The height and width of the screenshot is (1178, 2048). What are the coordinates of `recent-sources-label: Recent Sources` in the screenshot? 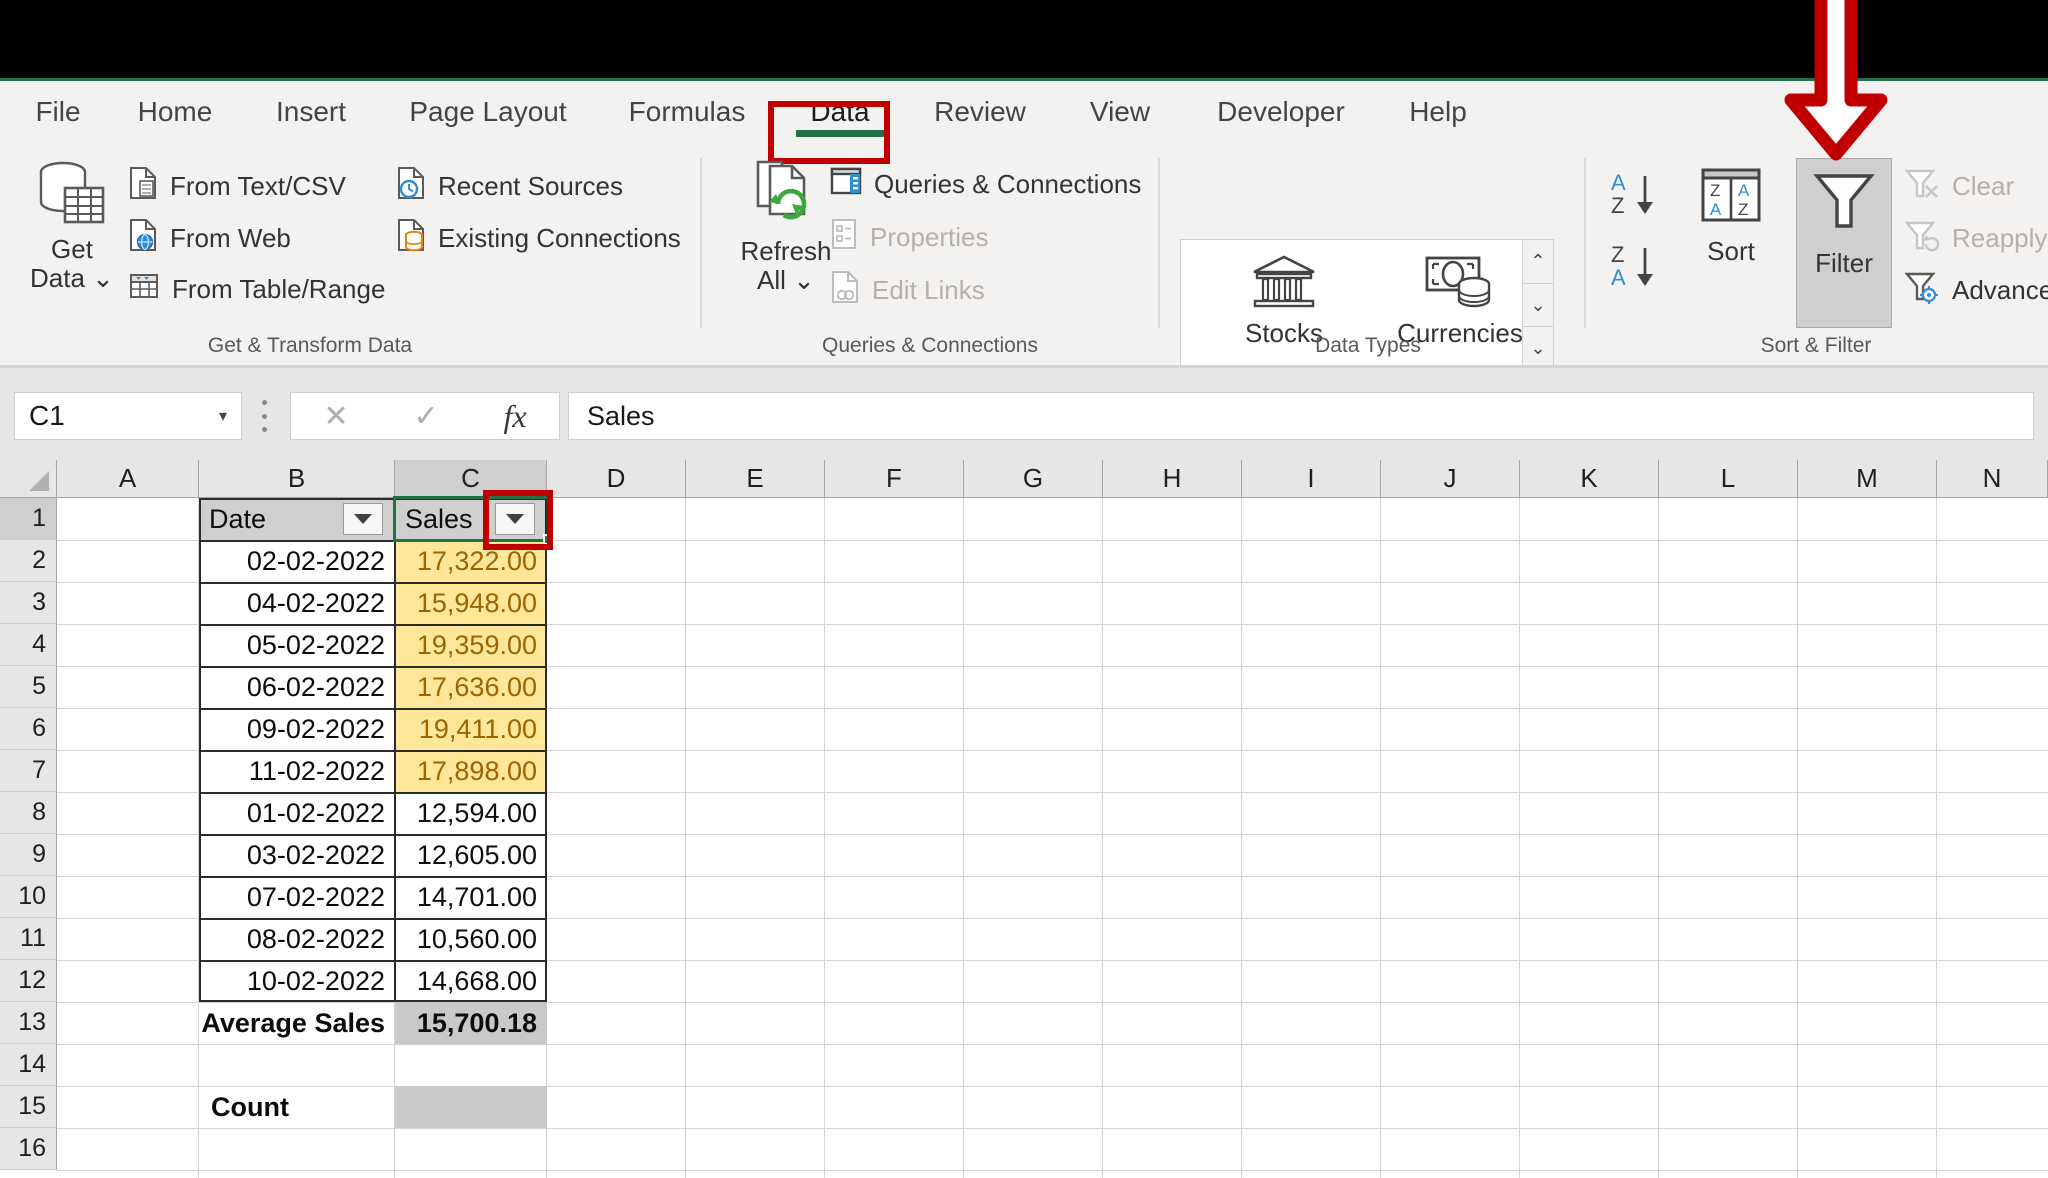 It's located at (530, 186).